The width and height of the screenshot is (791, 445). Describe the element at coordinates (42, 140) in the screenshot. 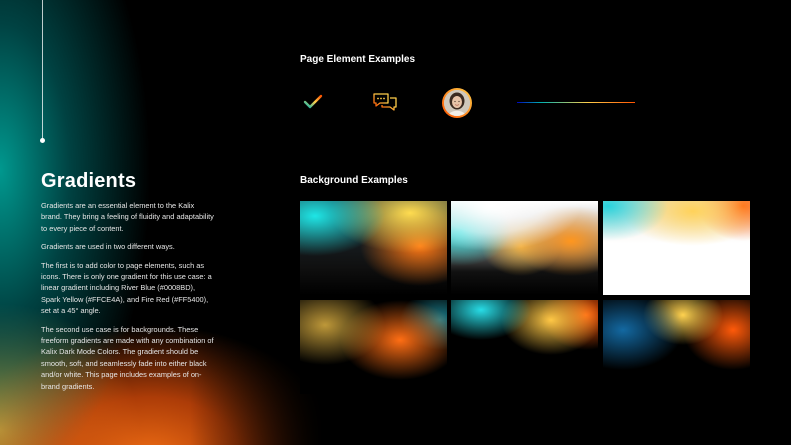

I see `rule-endpoint-dot` at that location.